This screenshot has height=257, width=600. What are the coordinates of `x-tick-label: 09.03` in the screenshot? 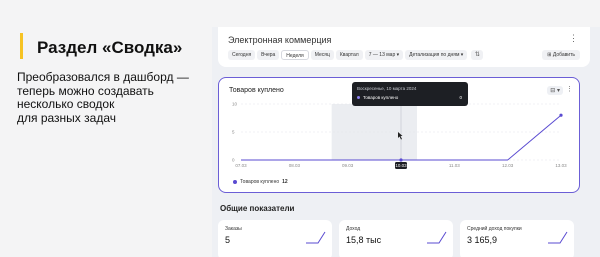 It's located at (348, 165).